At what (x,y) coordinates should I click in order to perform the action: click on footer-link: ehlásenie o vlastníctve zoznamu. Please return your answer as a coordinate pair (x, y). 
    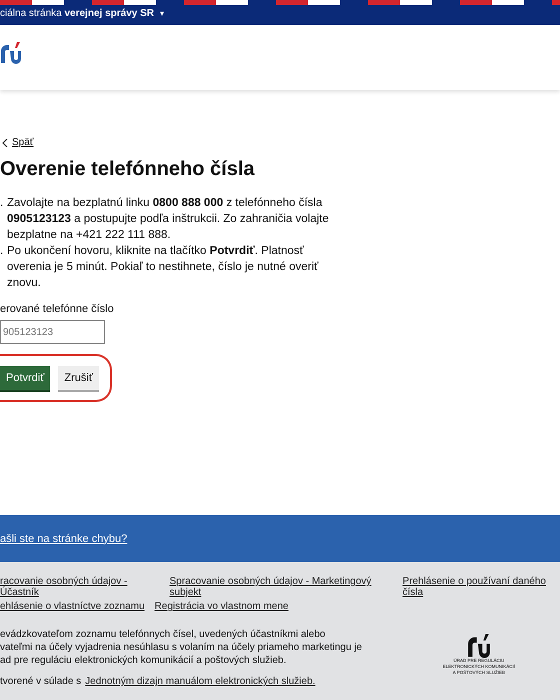
    Looking at the image, I should click on (72, 606).